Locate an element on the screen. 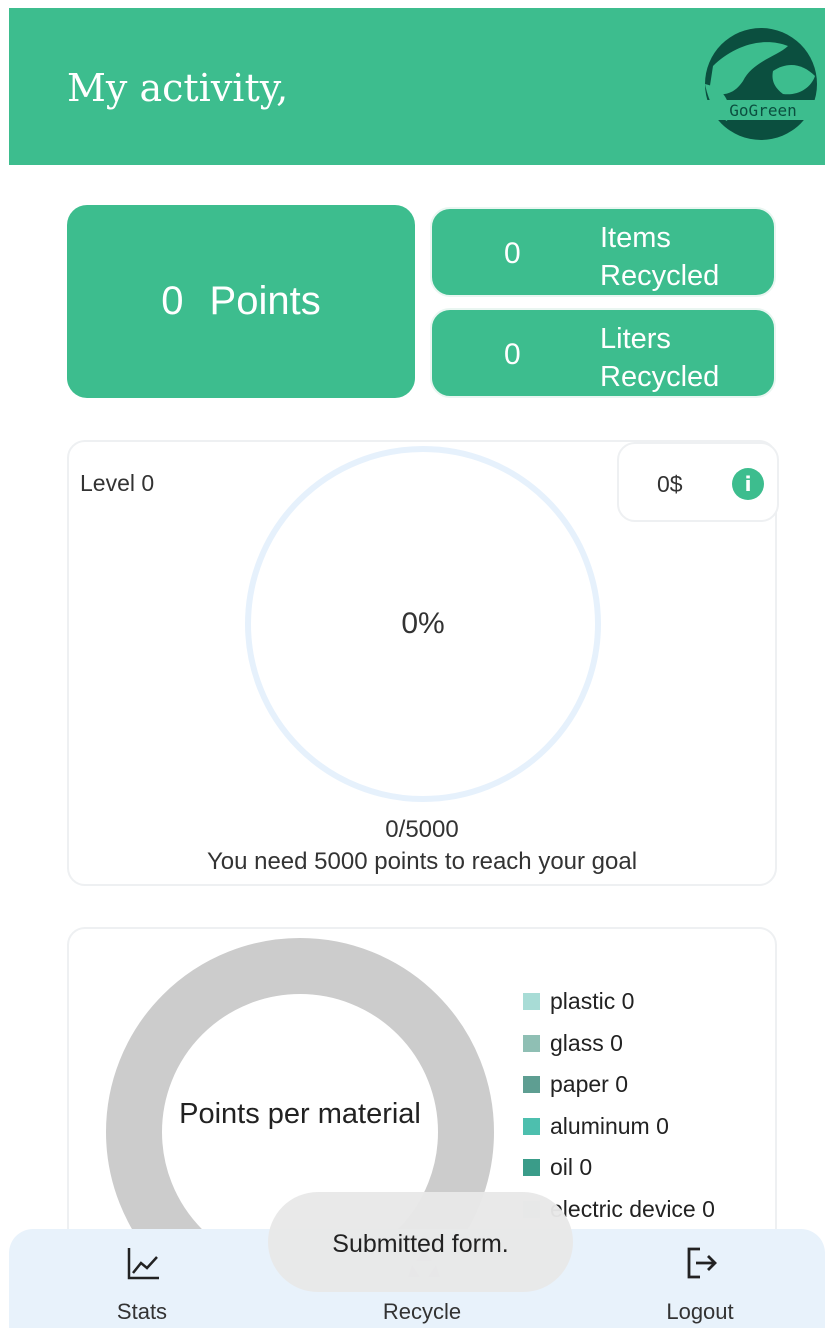  points-card: 0 Points is located at coordinates (241, 301).